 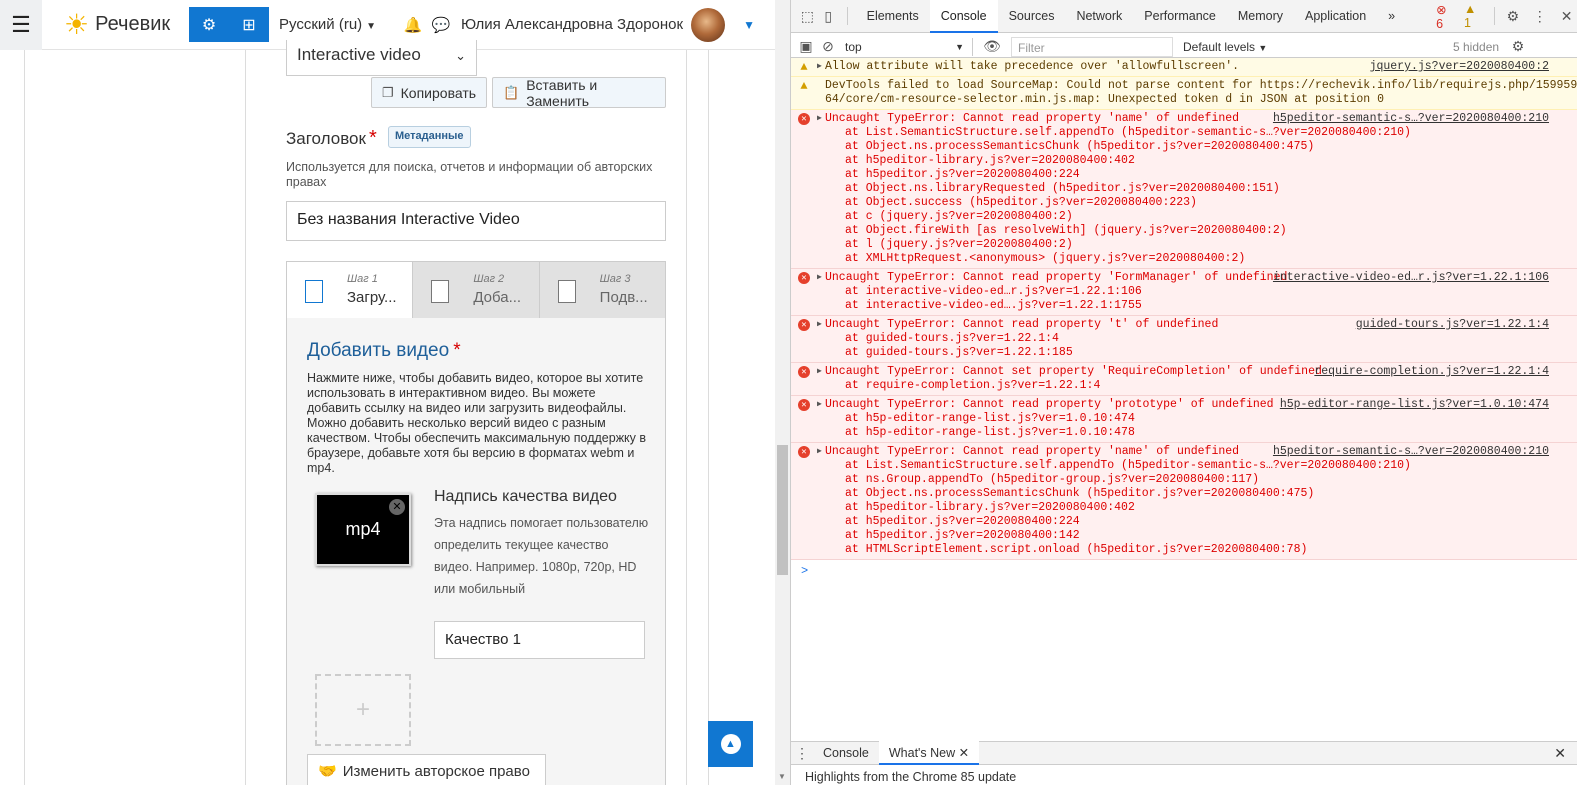 What do you see at coordinates (1411, 278) in the screenshot?
I see `source-link: interactive-video-ed…r.js?ver=1.22.1:106` at bounding box center [1411, 278].